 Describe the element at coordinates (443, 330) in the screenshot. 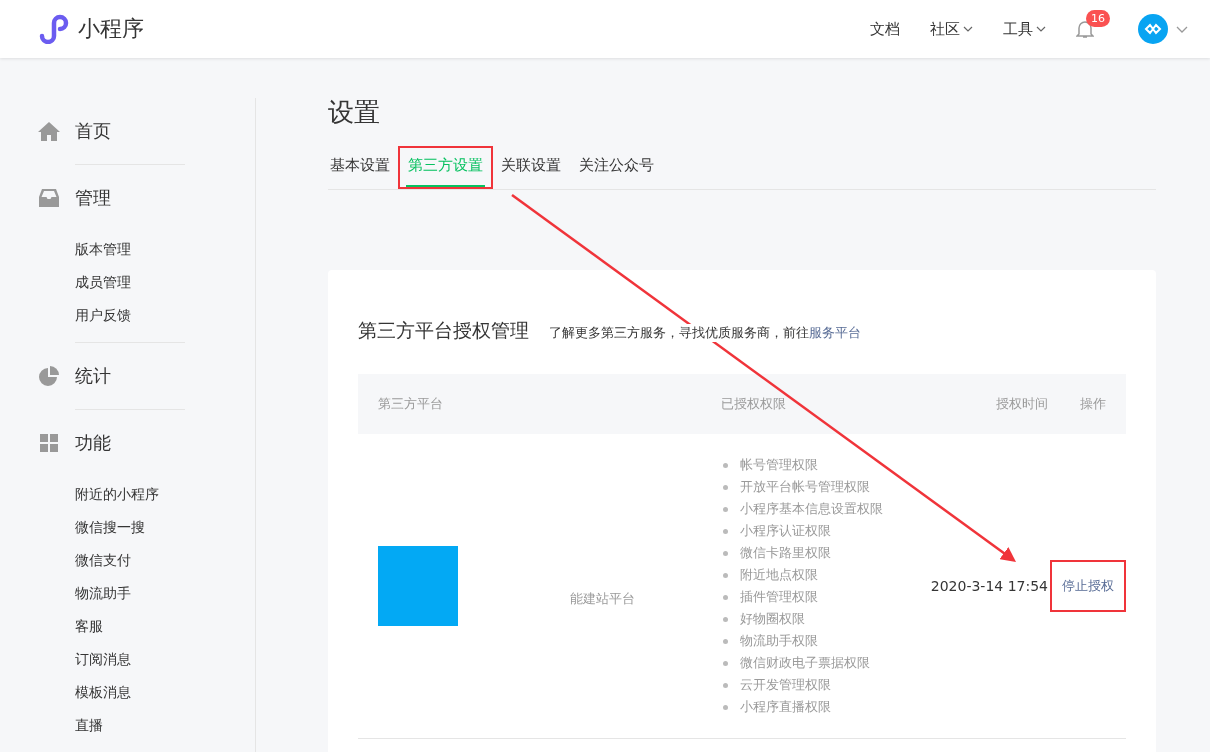

I see `card-title: 第三方平台授权管理` at that location.